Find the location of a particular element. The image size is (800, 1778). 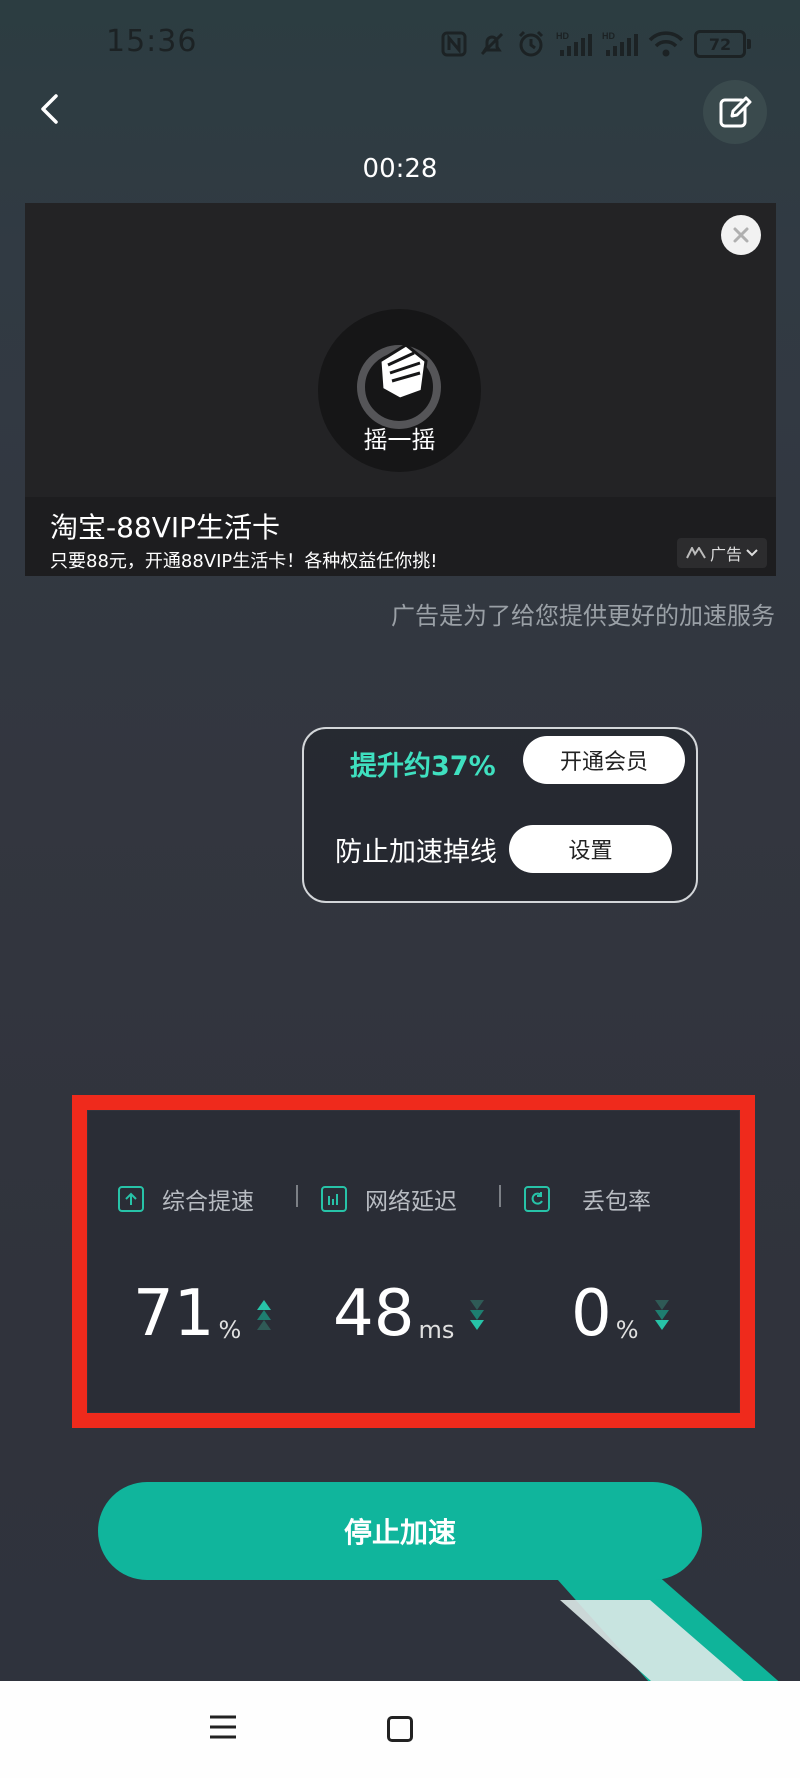

status-icons: HD HD 72 is located at coordinates (595, 44).